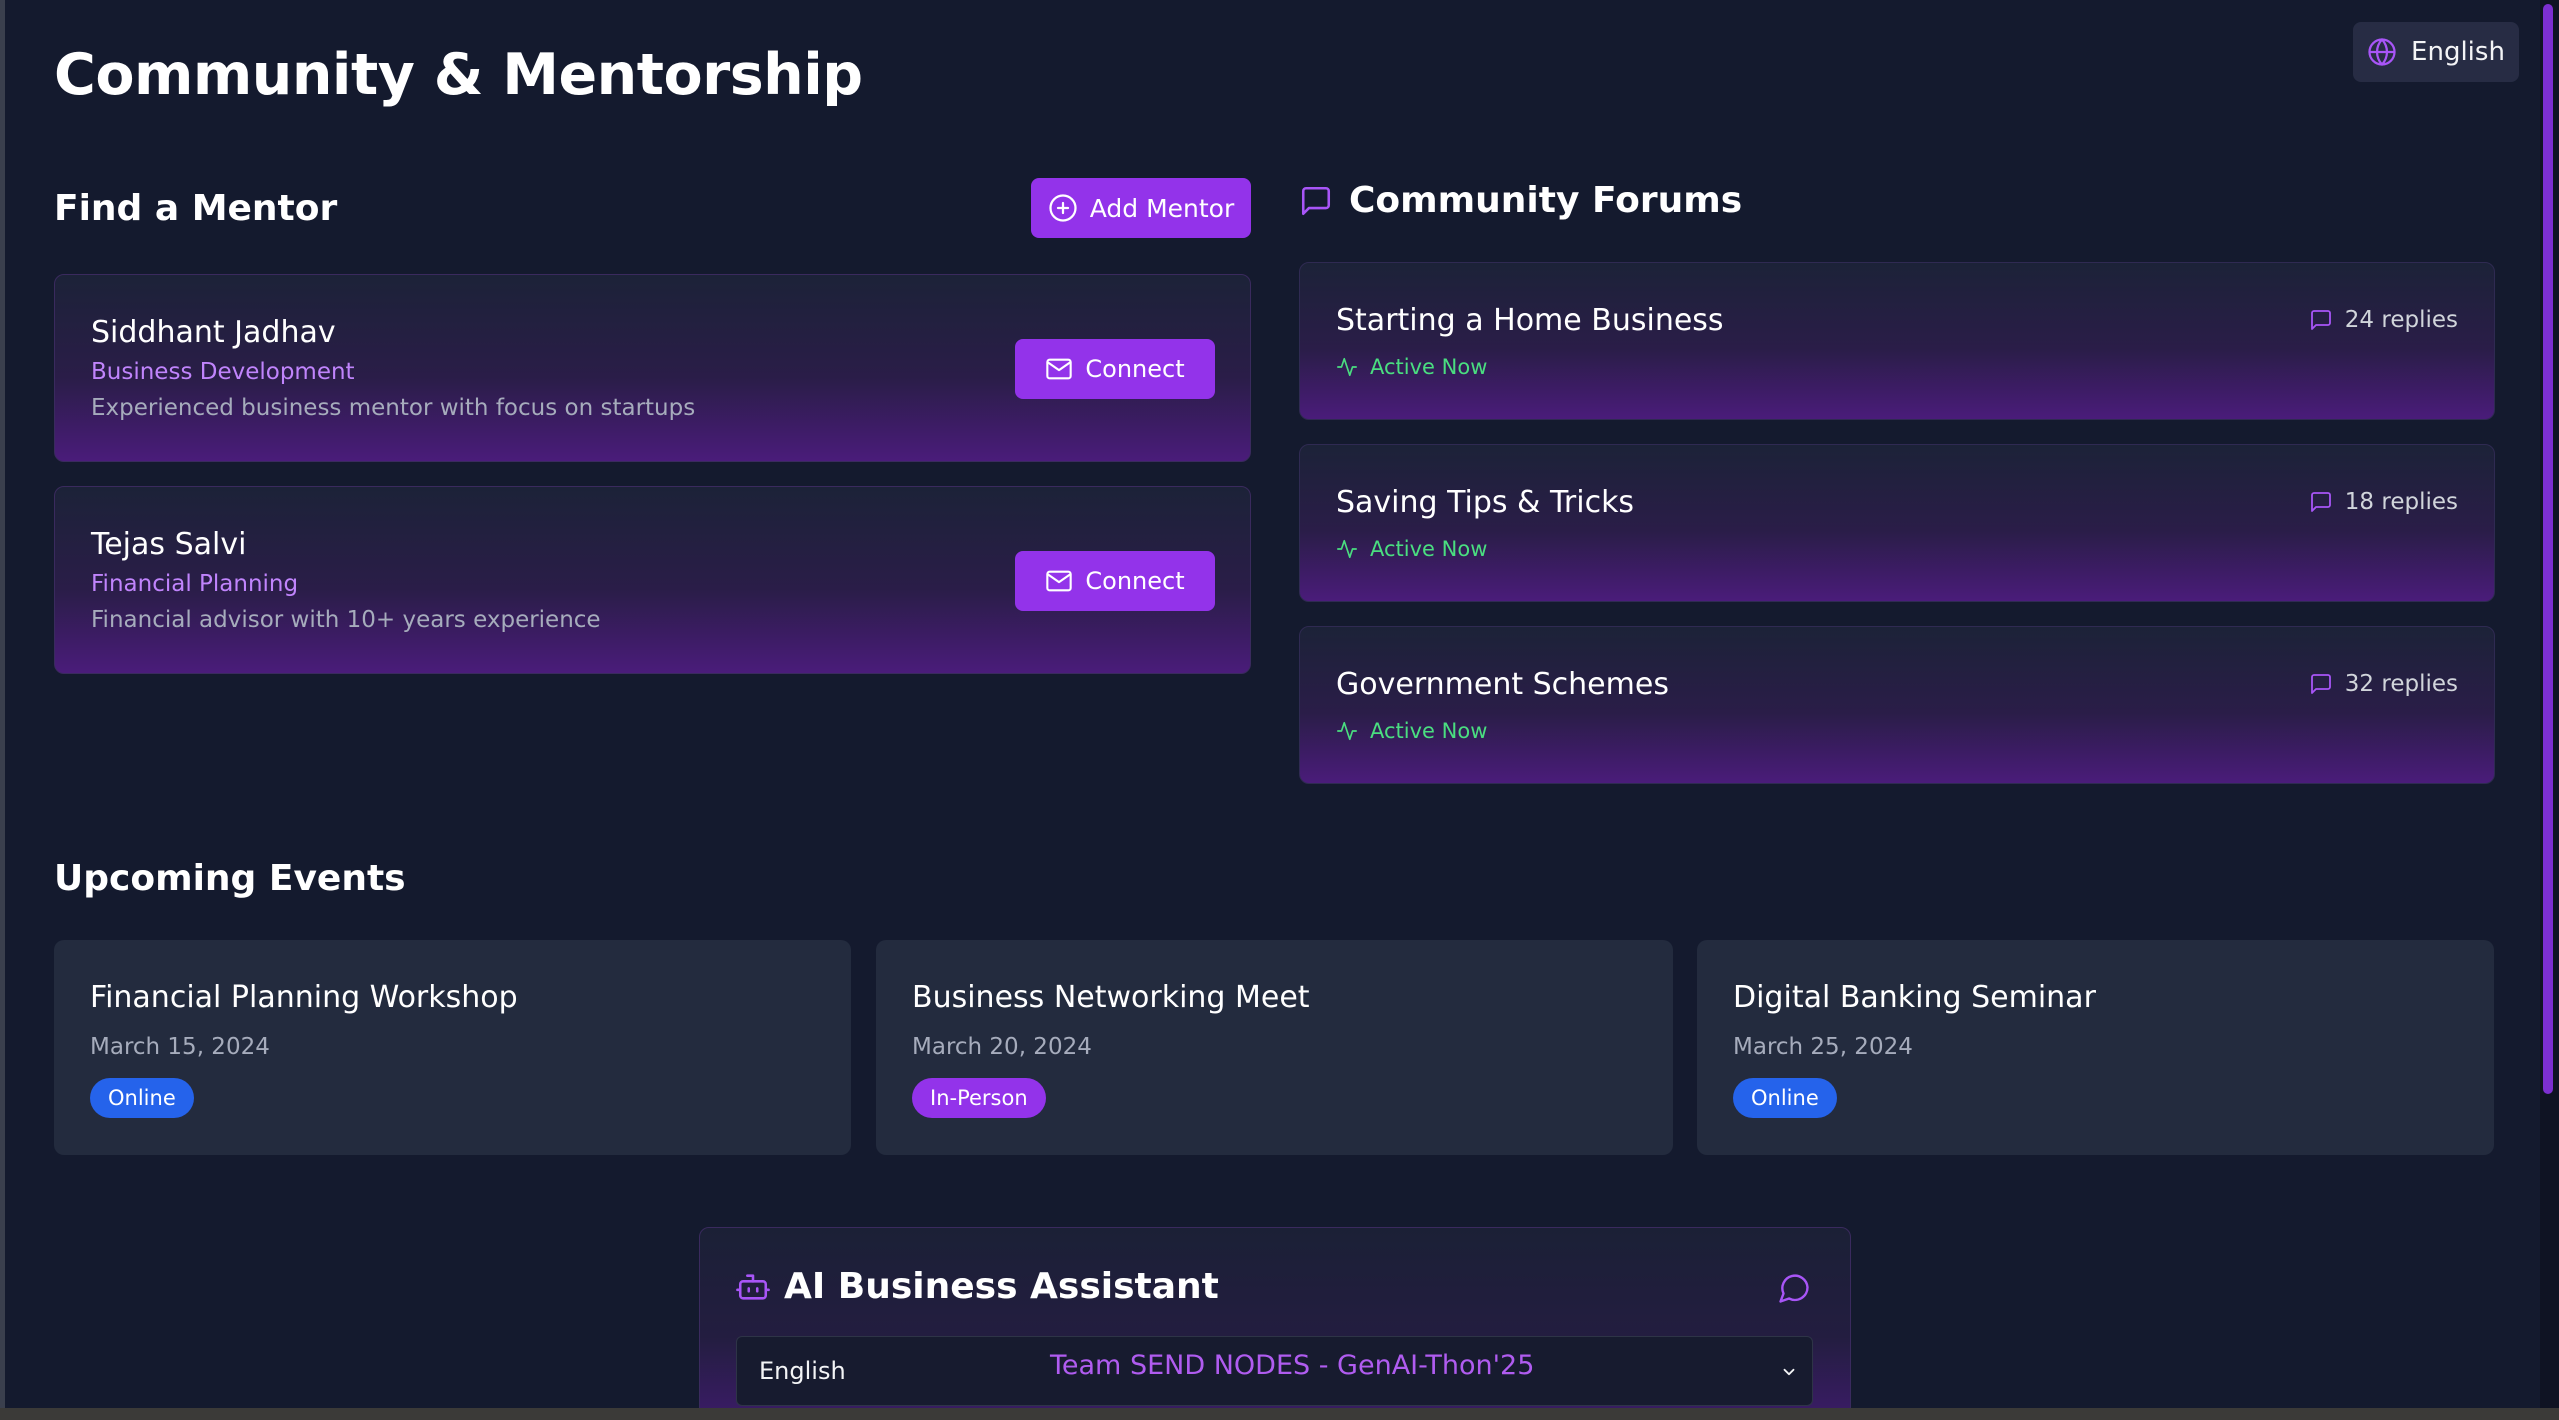  I want to click on ai-assistant-panel: AI Business Assistant English, so click(1275, 1323).